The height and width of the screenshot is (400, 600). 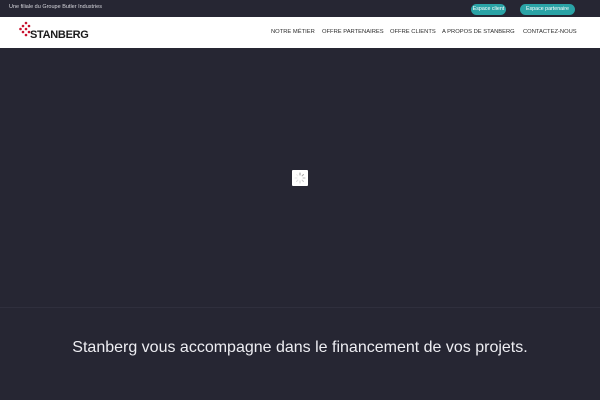 What do you see at coordinates (300, 307) in the screenshot?
I see `section-divider` at bounding box center [300, 307].